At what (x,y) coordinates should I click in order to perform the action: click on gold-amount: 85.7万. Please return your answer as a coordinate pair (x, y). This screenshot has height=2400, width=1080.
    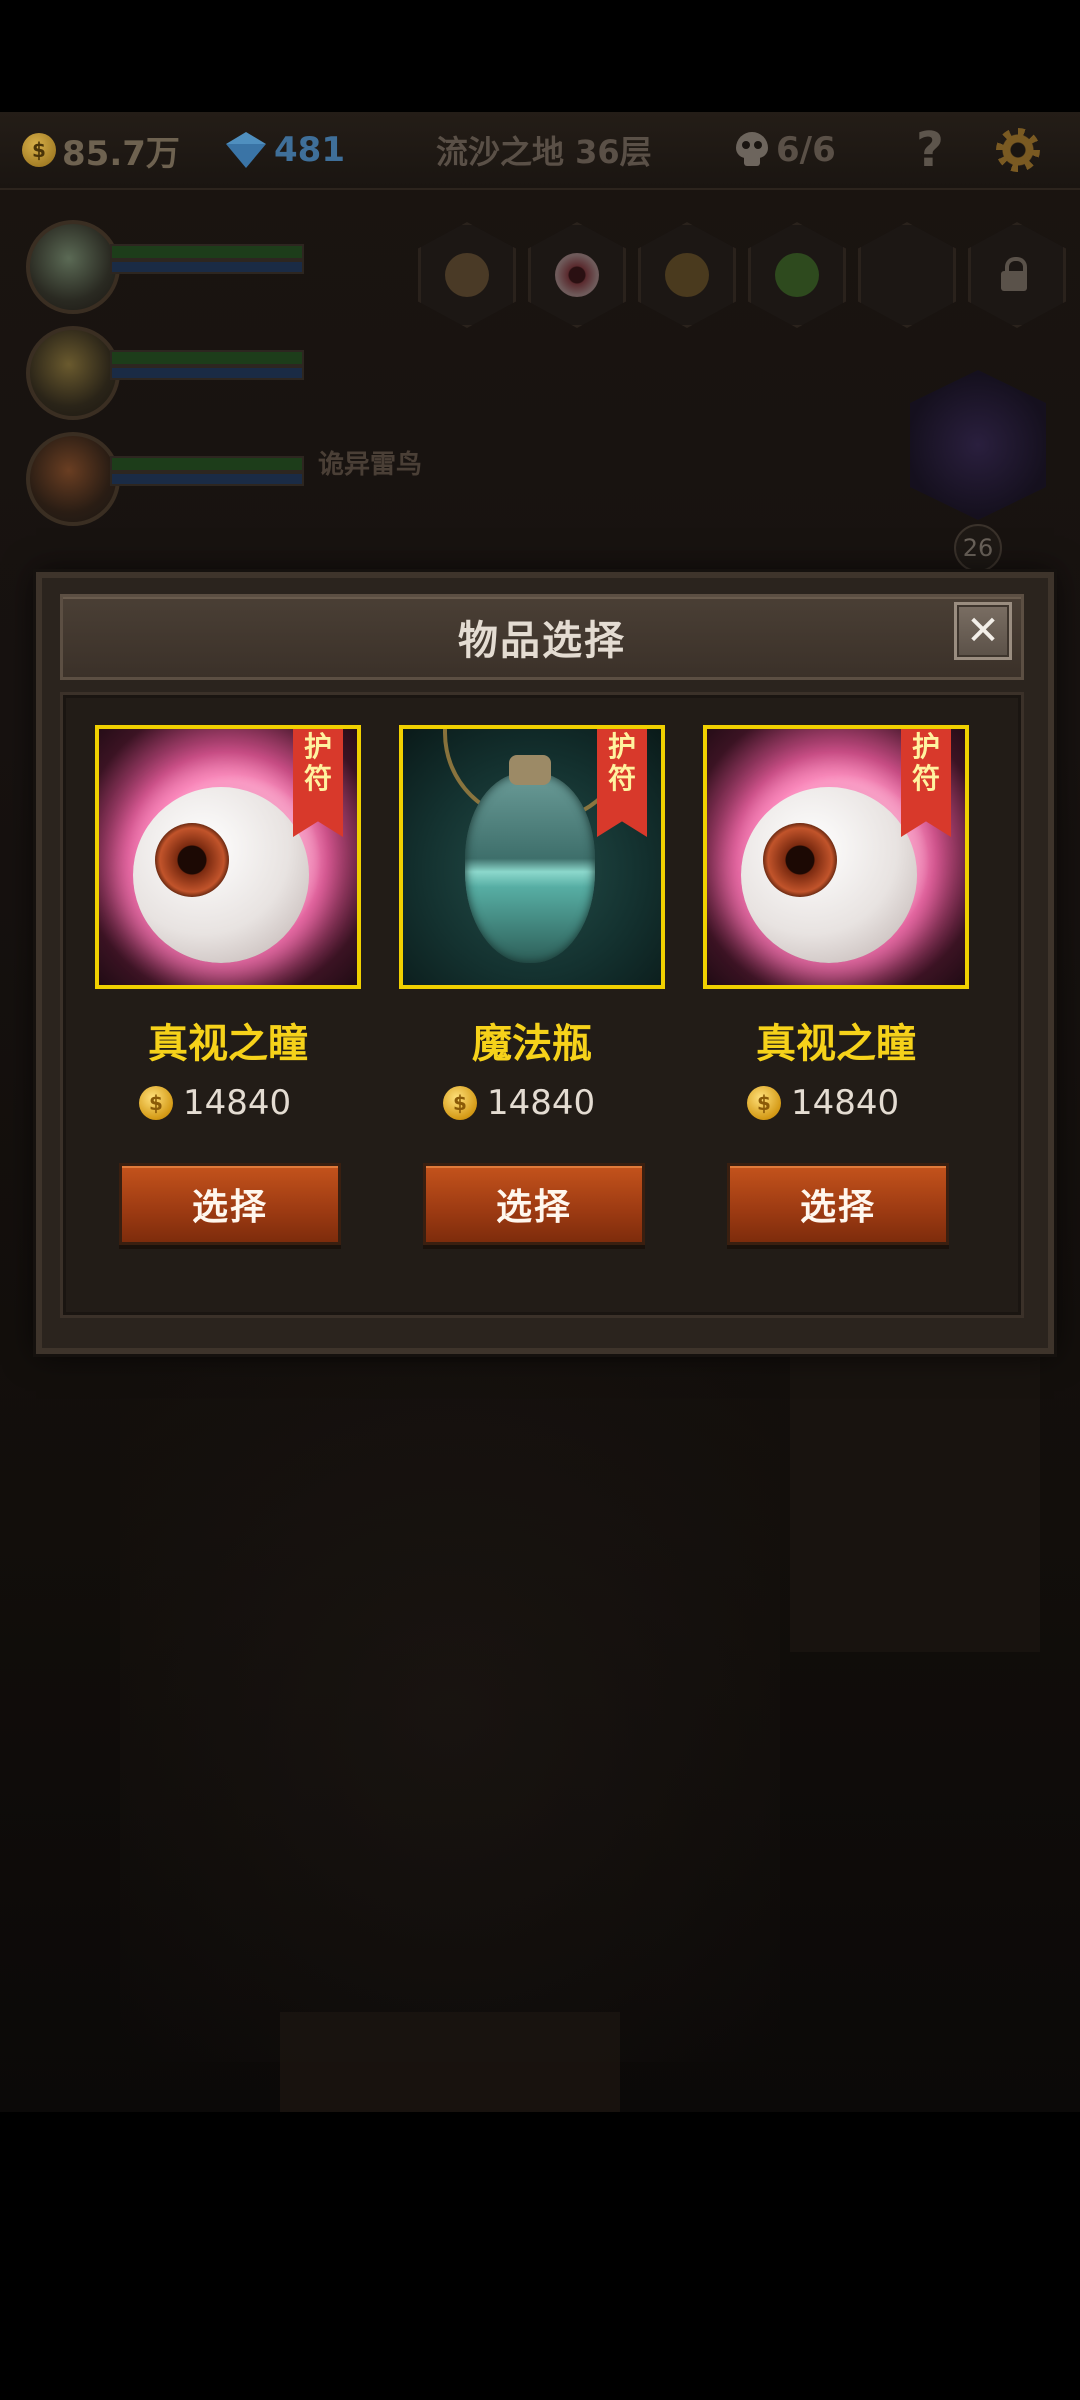
    Looking at the image, I should click on (121, 153).